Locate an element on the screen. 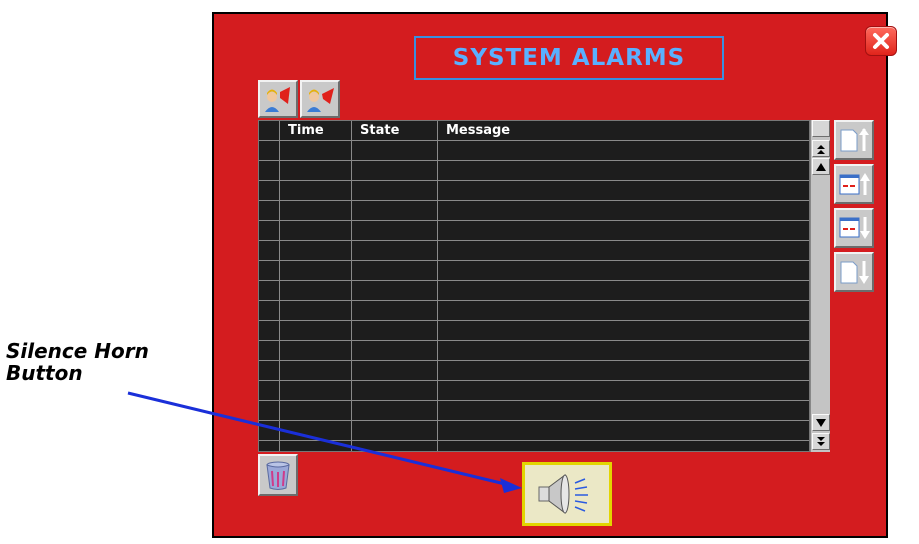  double-down-arrow-icon is located at coordinates (821, 441).